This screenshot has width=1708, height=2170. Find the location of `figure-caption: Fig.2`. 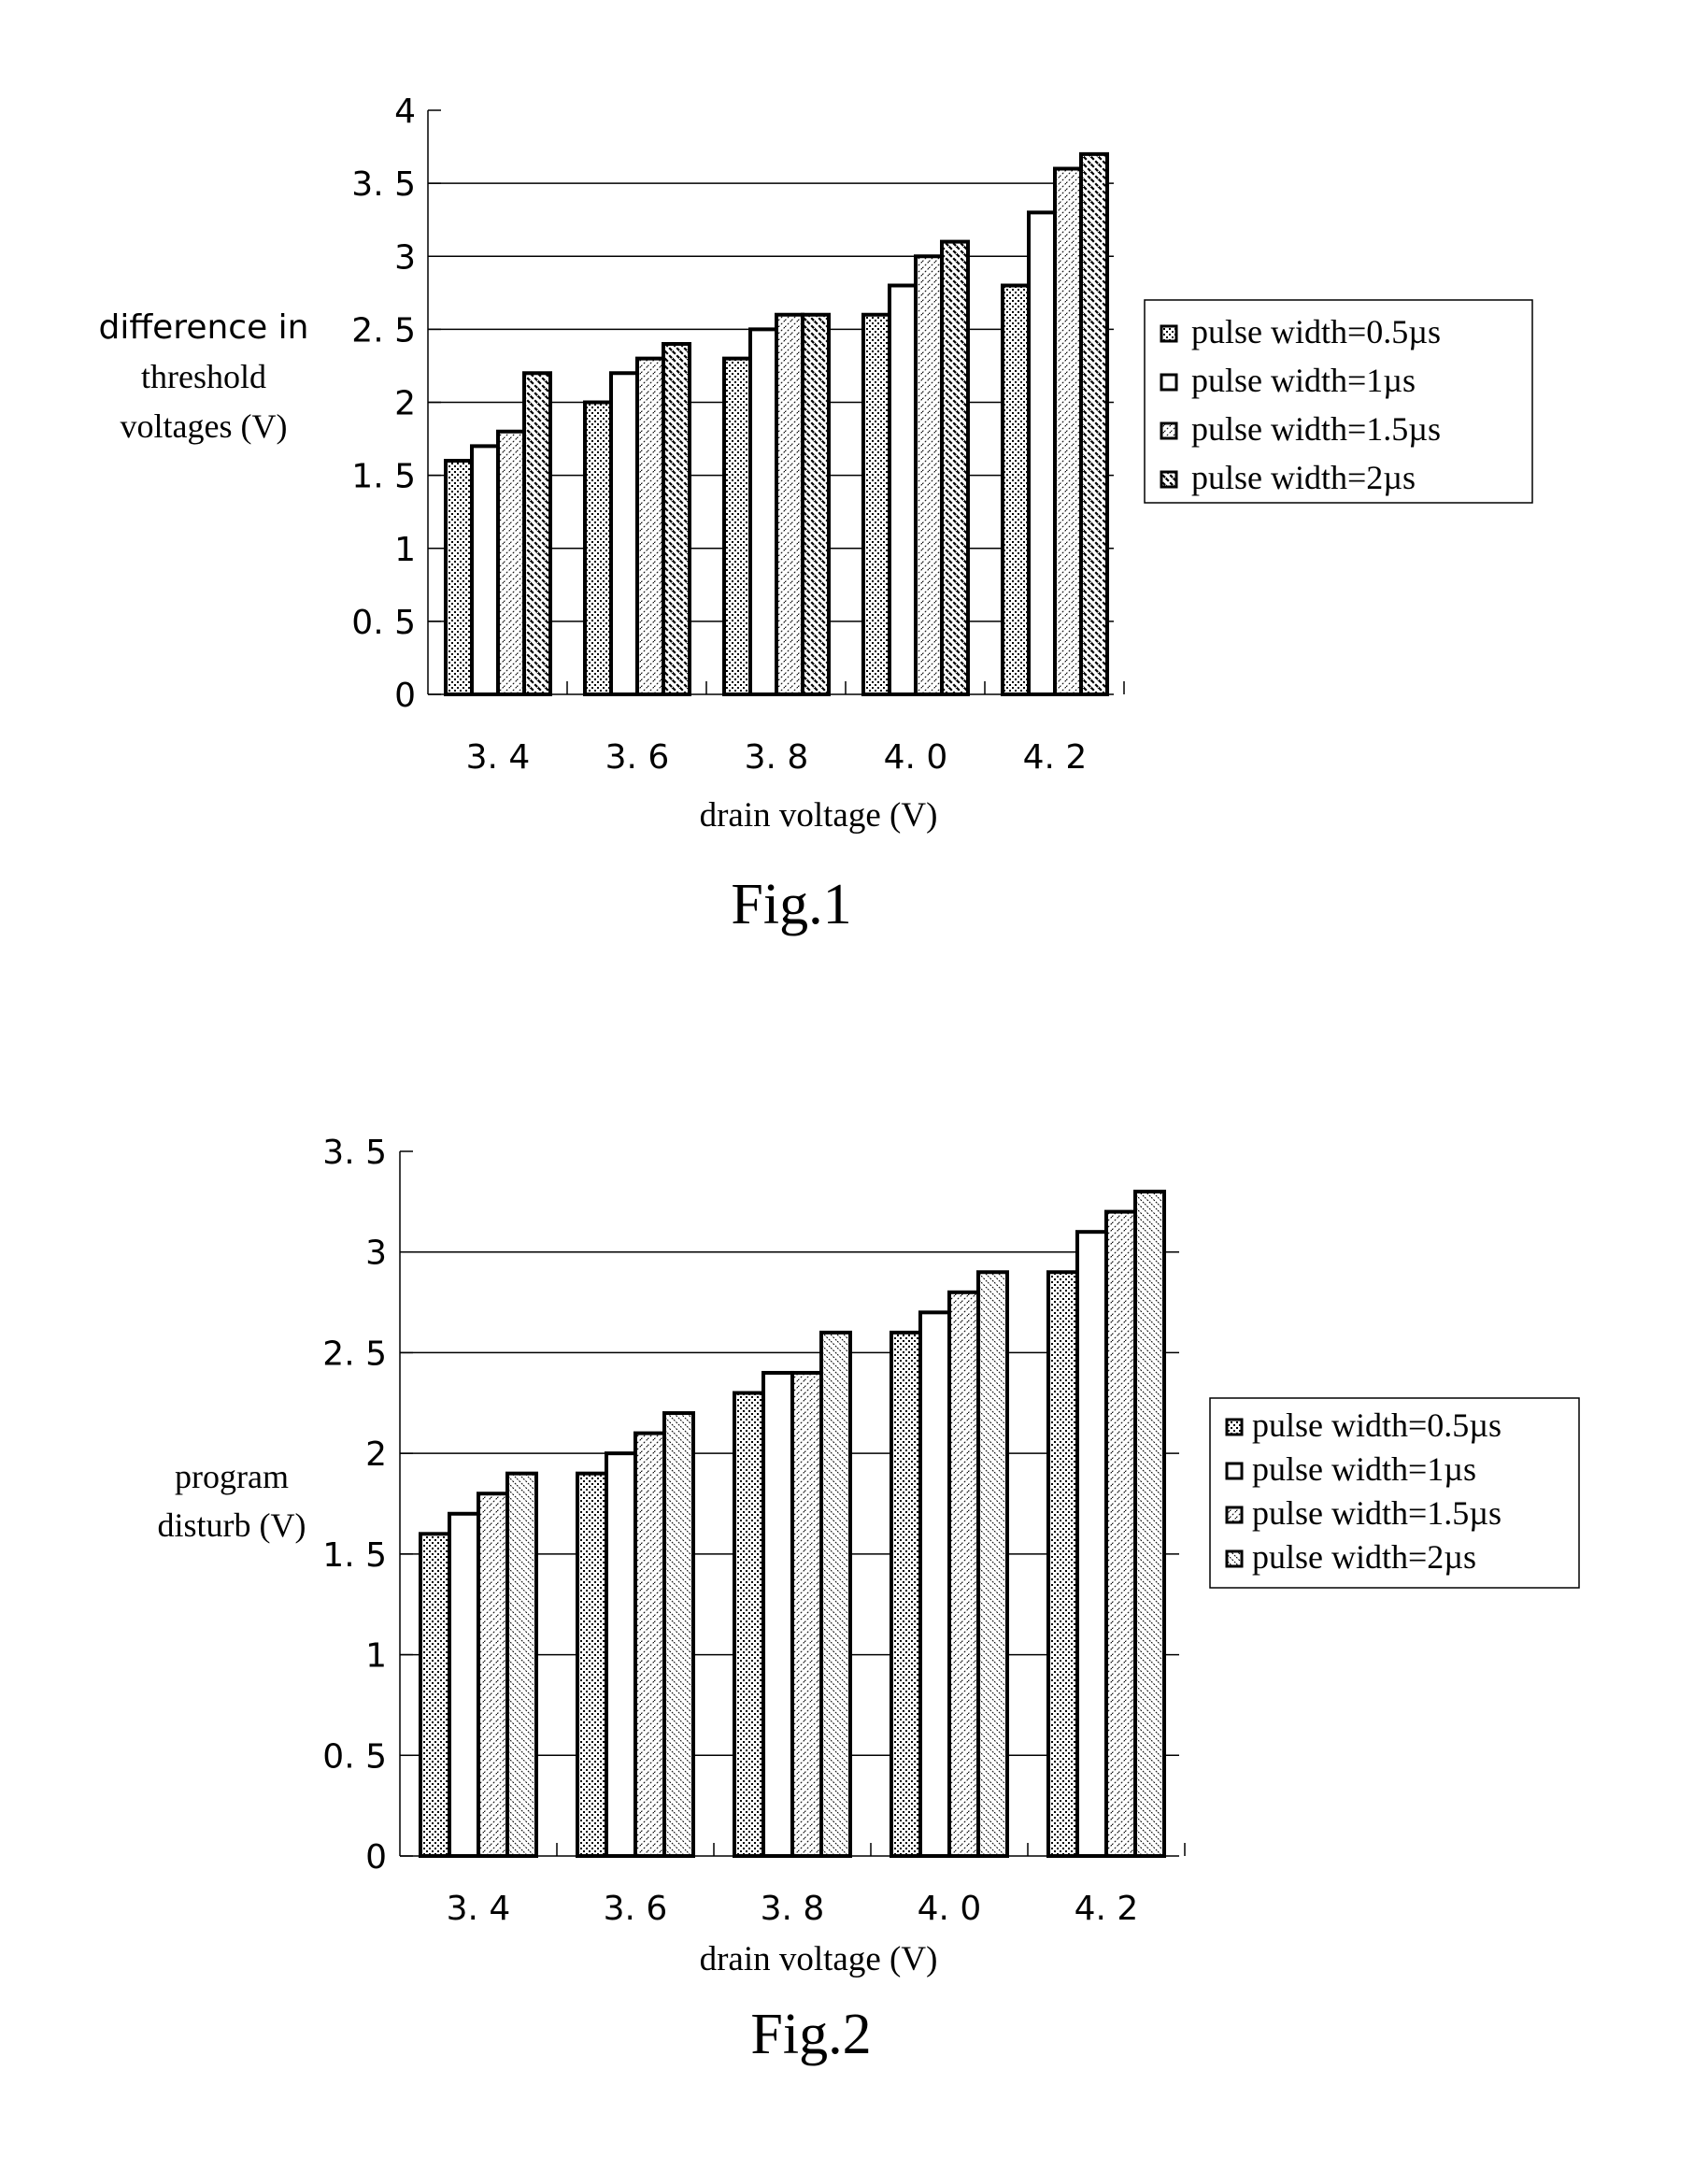

figure-caption: Fig.2 is located at coordinates (811, 2034).